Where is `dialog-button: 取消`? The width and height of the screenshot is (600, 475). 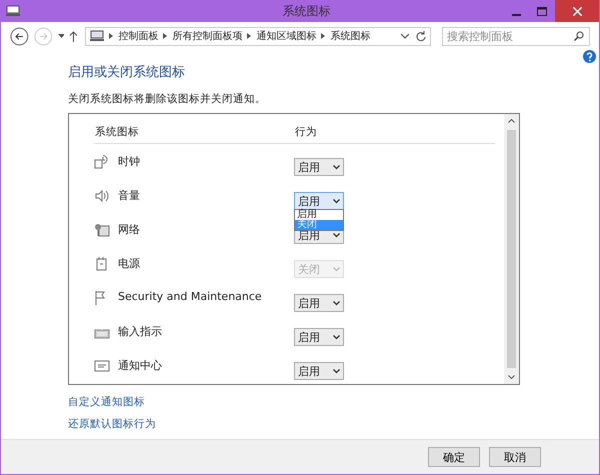 dialog-button: 取消 is located at coordinates (515, 457).